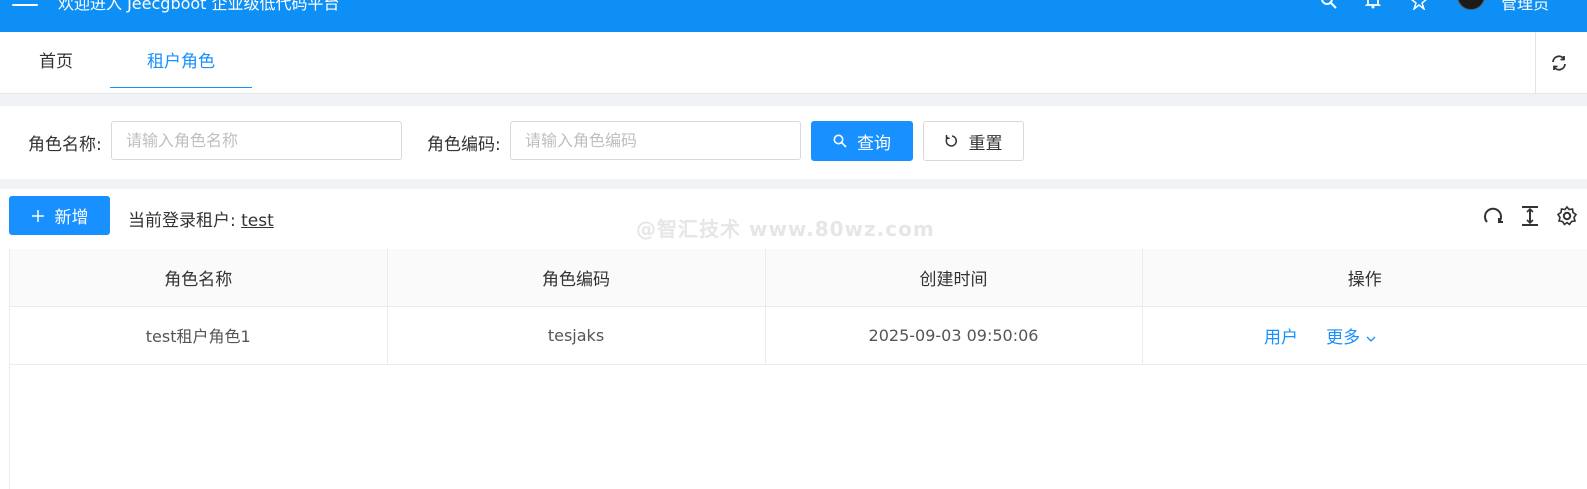 Image resolution: width=1587 pixels, height=489 pixels. Describe the element at coordinates (182, 221) in the screenshot. I see `tenant-label: 当前登录租户:` at that location.